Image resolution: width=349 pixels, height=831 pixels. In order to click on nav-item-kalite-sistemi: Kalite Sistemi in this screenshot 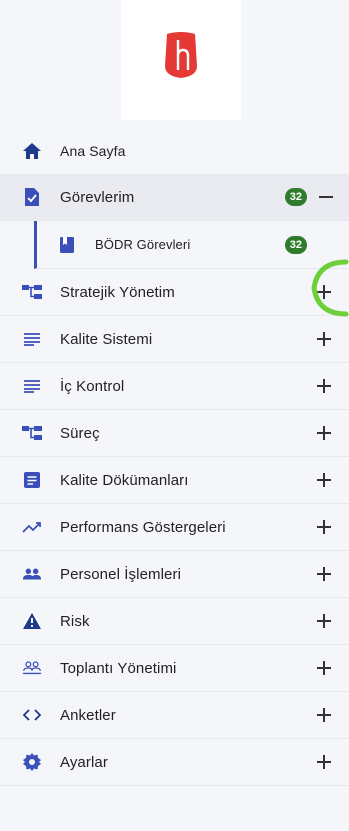, I will do `click(174, 339)`.